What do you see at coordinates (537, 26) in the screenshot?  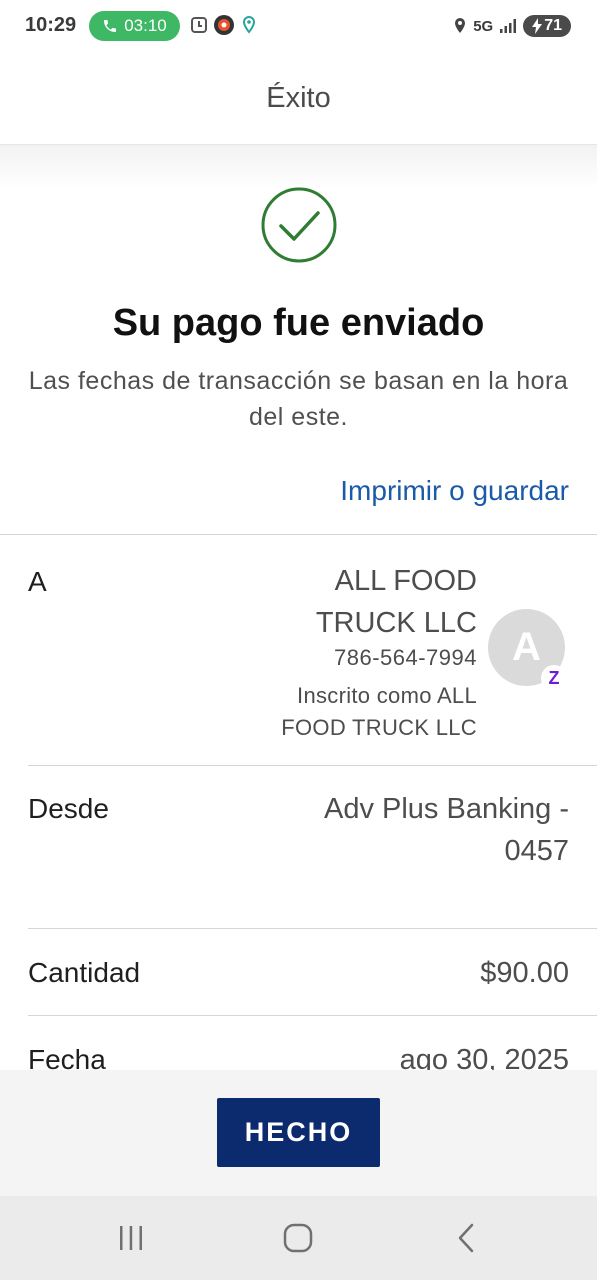 I see `charging-icon` at bounding box center [537, 26].